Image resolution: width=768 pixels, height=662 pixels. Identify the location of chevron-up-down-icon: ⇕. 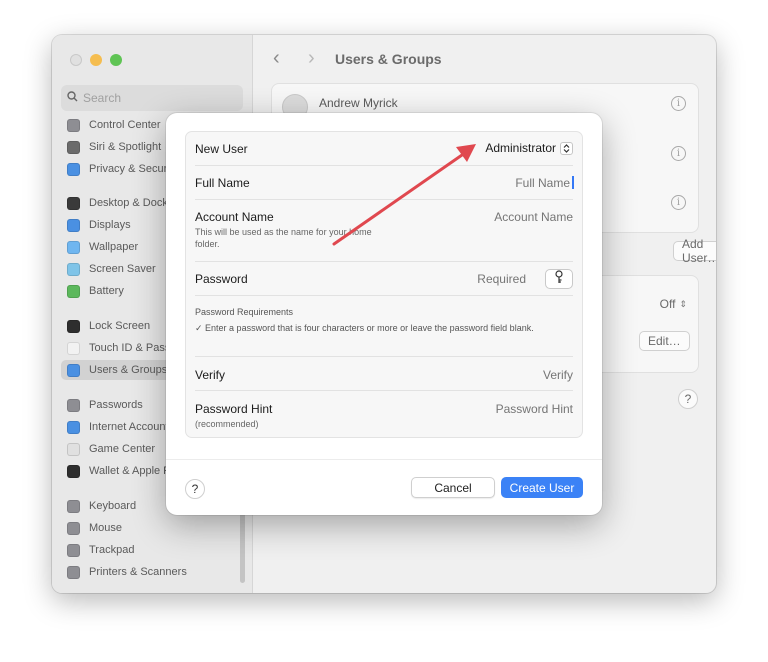
(683, 303).